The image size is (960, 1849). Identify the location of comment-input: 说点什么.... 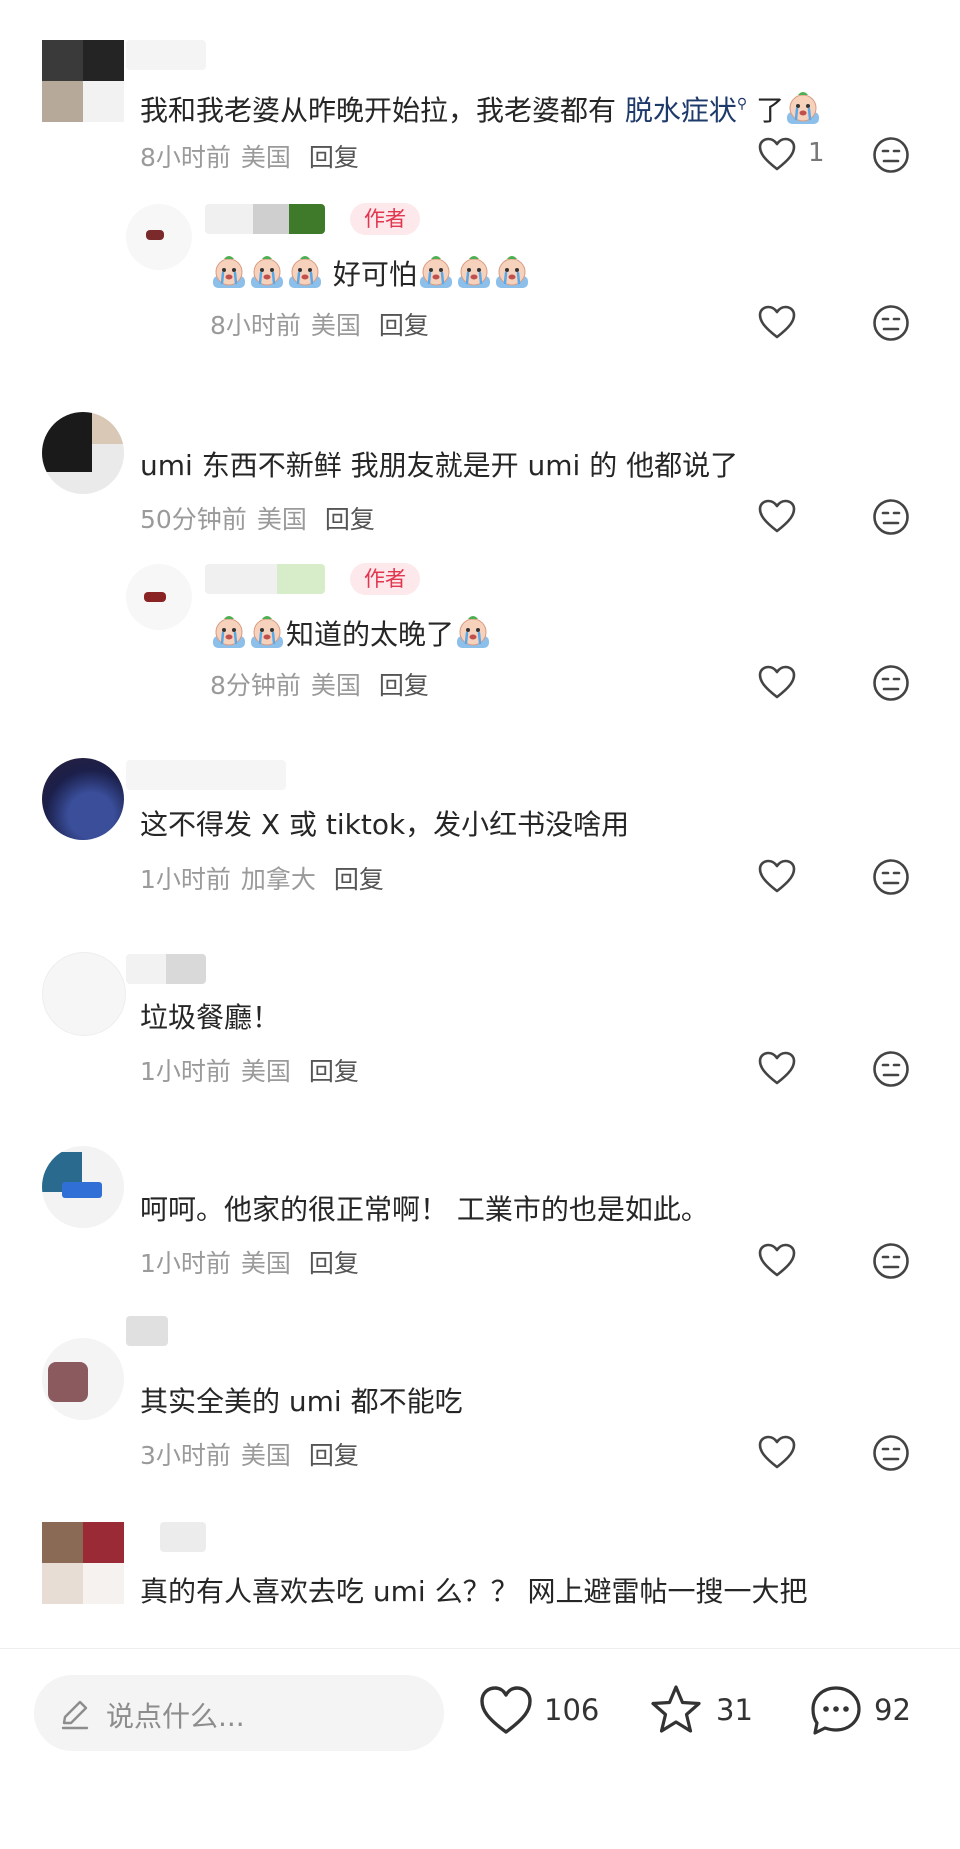
(239, 1713).